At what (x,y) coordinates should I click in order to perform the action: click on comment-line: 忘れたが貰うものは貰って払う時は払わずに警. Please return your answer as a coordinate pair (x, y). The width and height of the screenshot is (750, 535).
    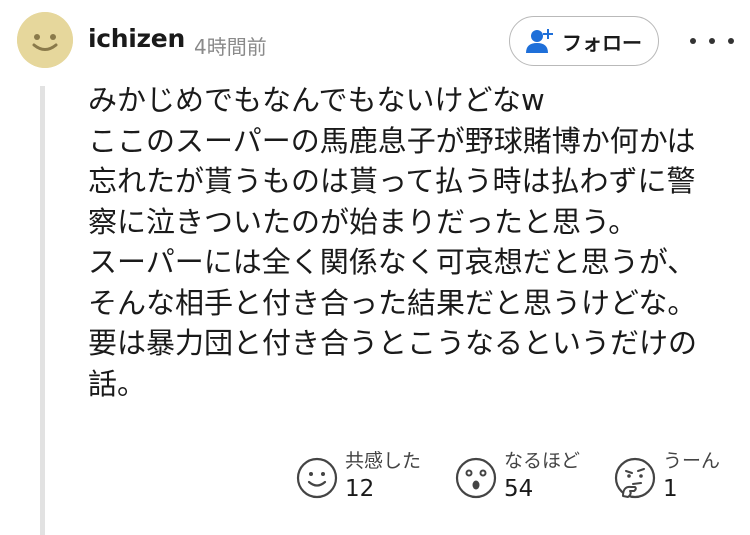
    Looking at the image, I should click on (392, 181).